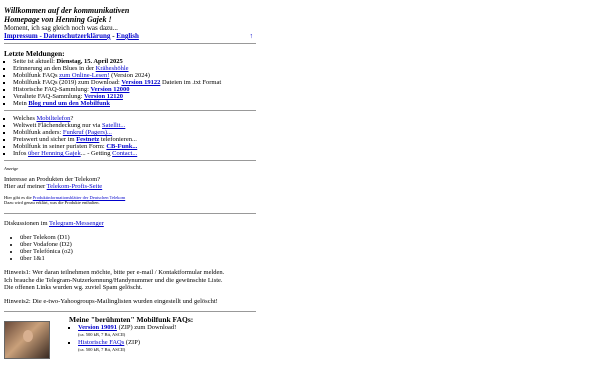 The image size is (600, 375). I want to click on item-text: Preiswert und sicher im, so click(45, 139).